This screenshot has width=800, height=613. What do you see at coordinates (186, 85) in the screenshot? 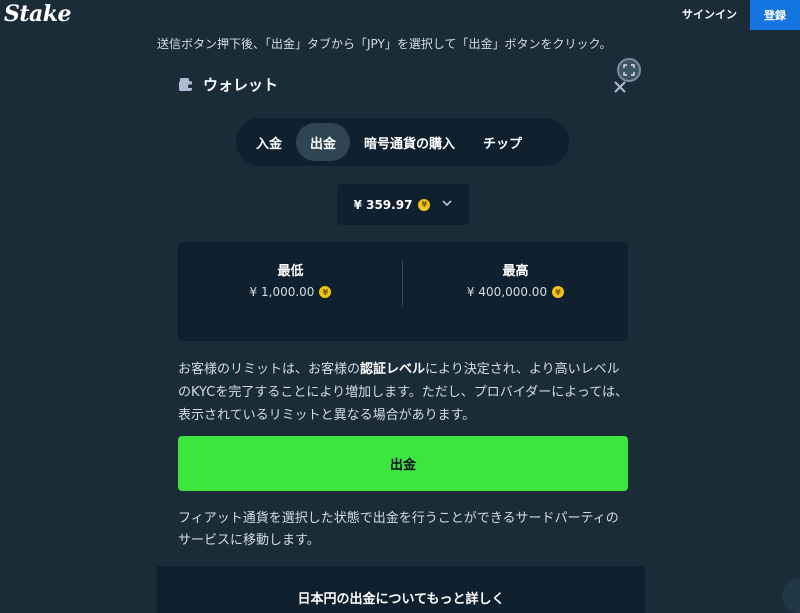
I see `wallet-icon` at bounding box center [186, 85].